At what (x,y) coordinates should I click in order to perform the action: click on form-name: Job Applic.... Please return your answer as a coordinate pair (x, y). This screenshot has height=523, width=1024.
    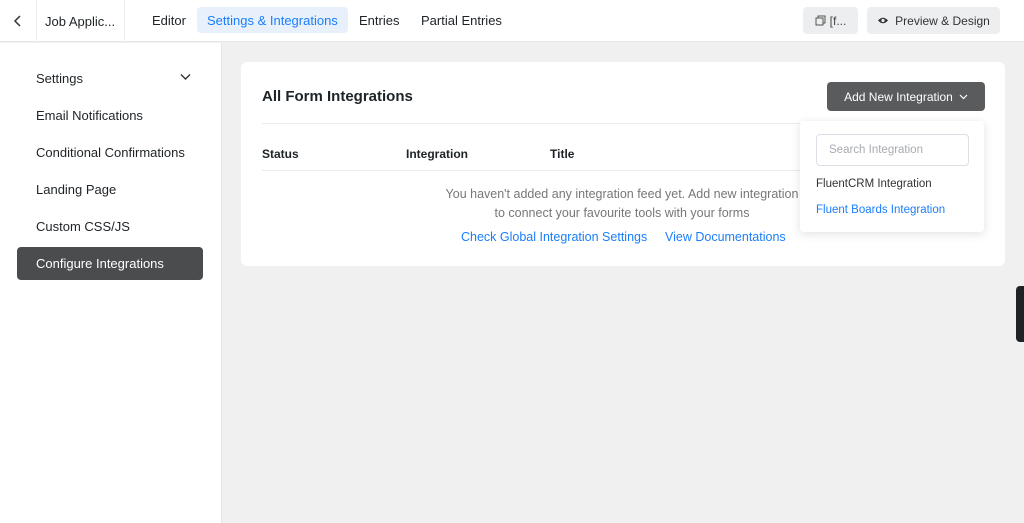
    Looking at the image, I should click on (81, 21).